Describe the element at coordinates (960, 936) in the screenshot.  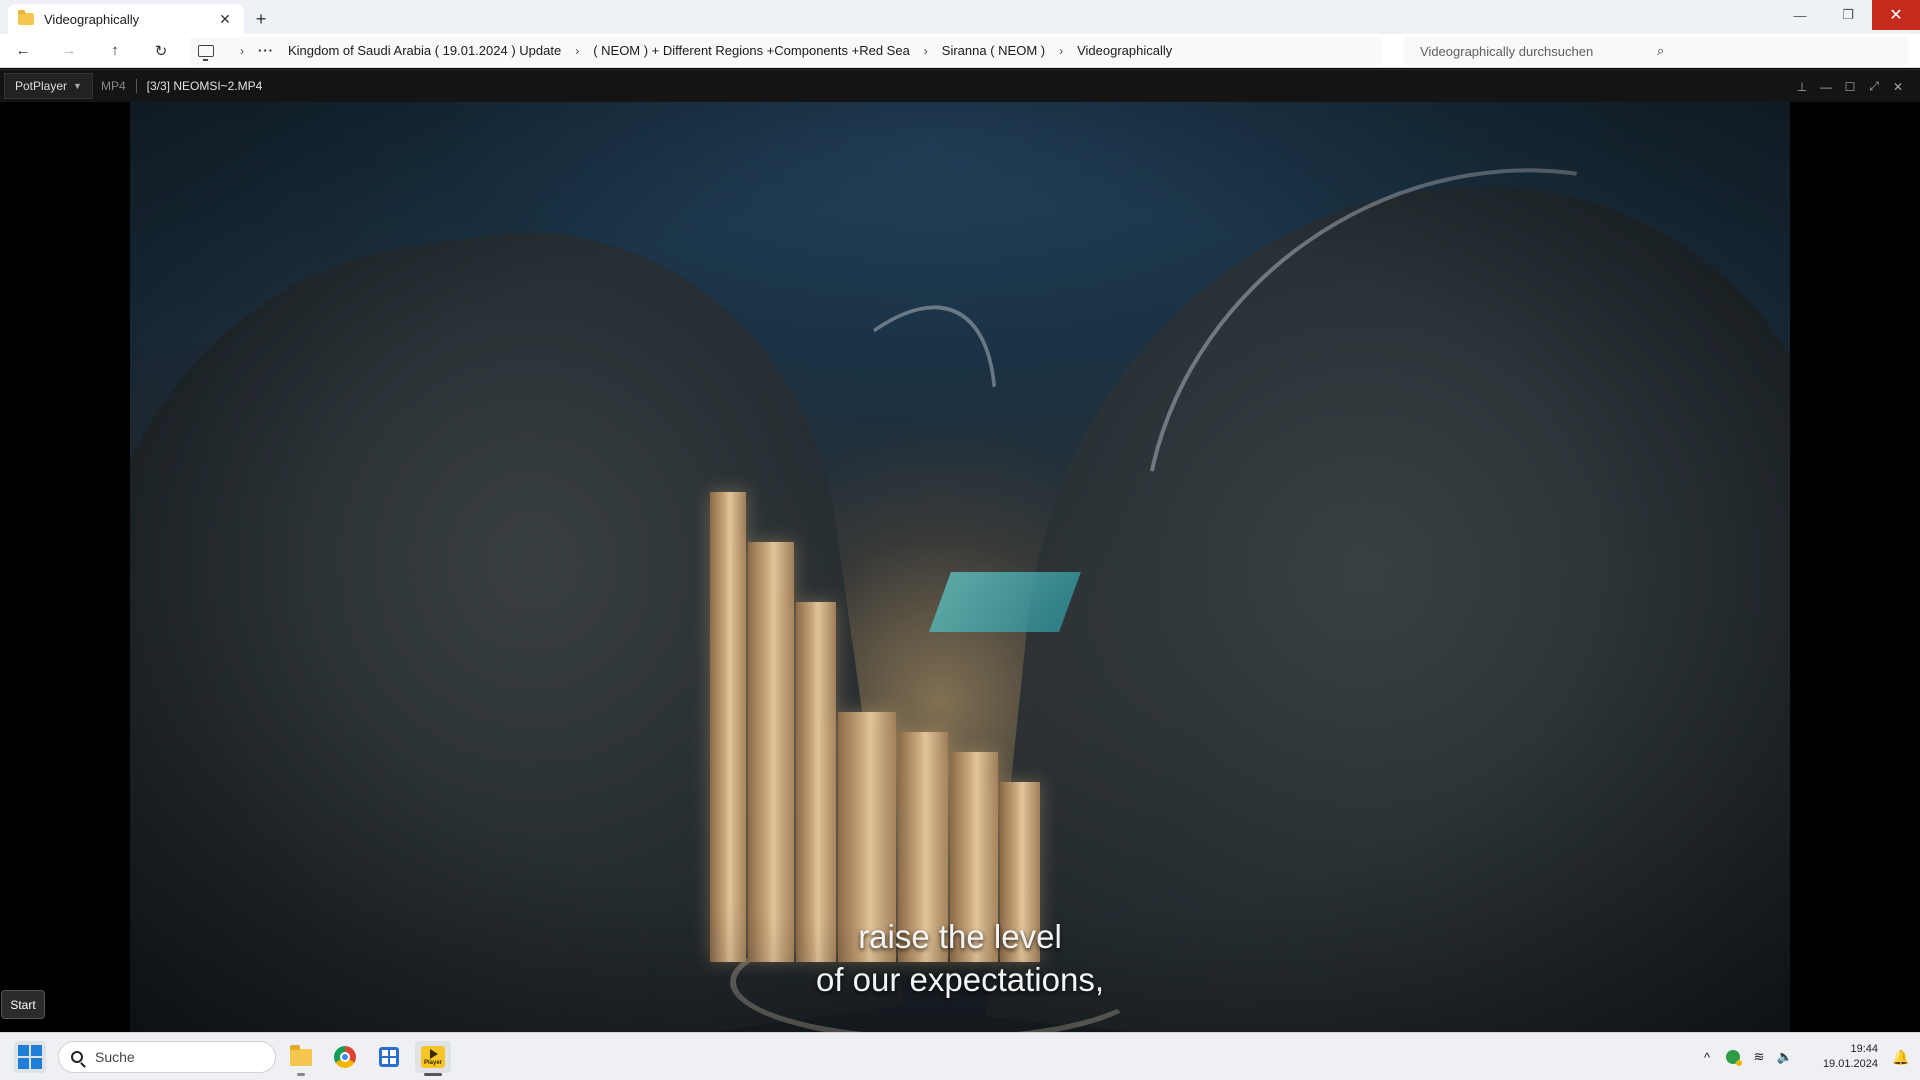
I see `subtitle-line: raise the level` at that location.